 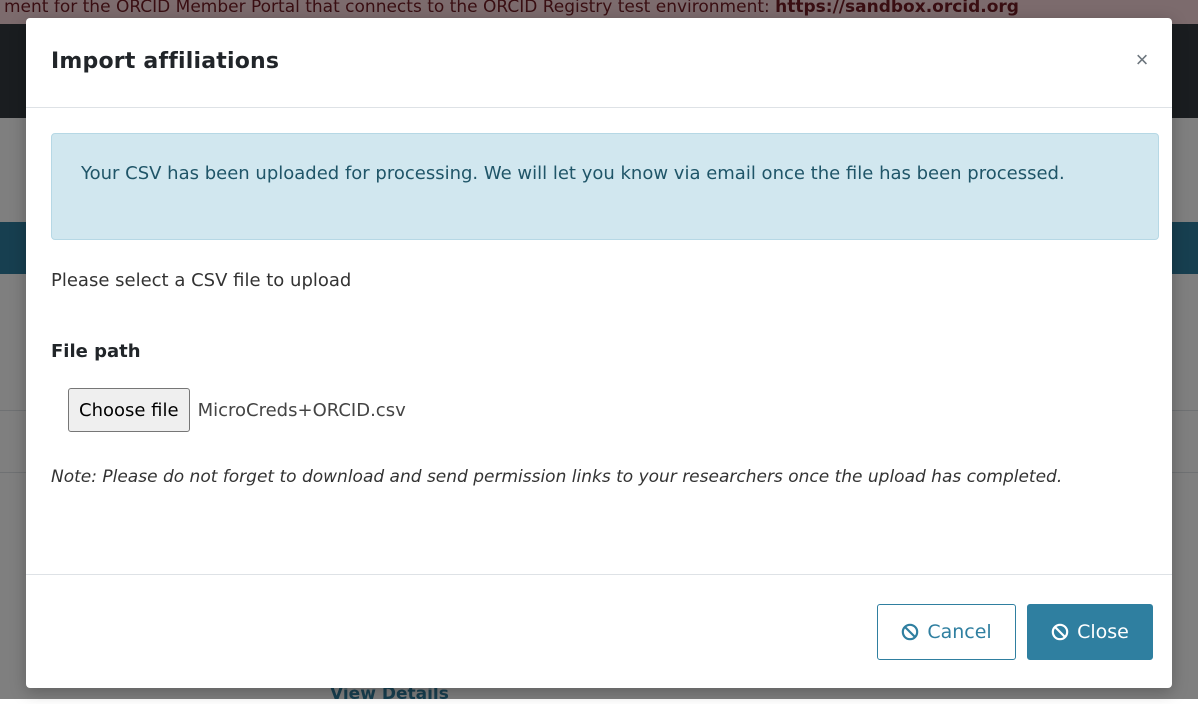 I want to click on close-icon: ×, so click(x=1142, y=60).